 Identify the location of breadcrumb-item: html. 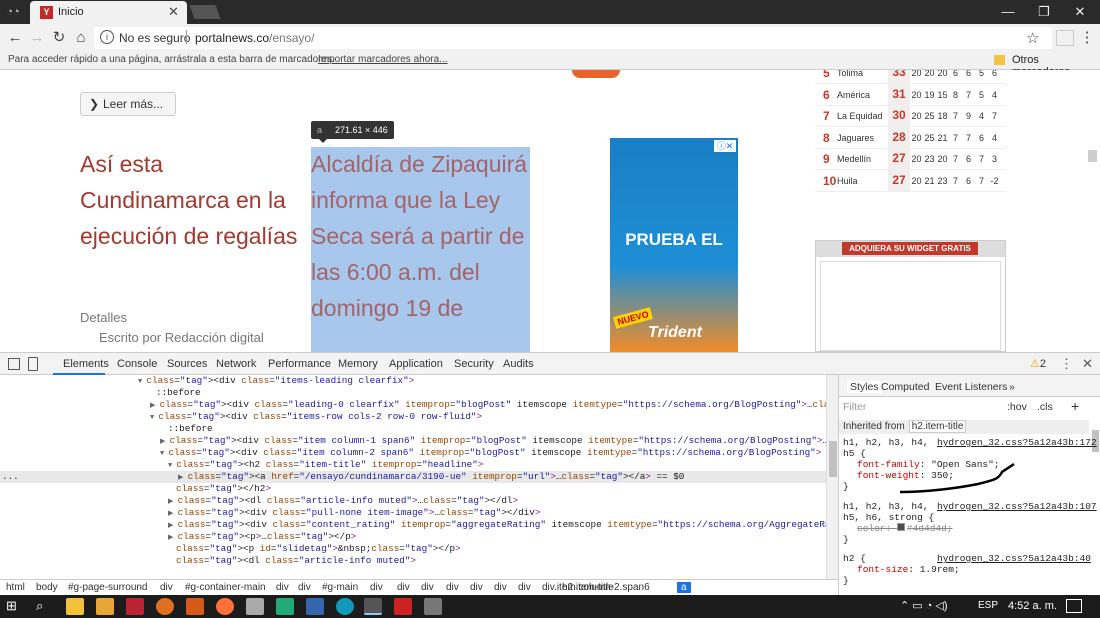
(15, 587).